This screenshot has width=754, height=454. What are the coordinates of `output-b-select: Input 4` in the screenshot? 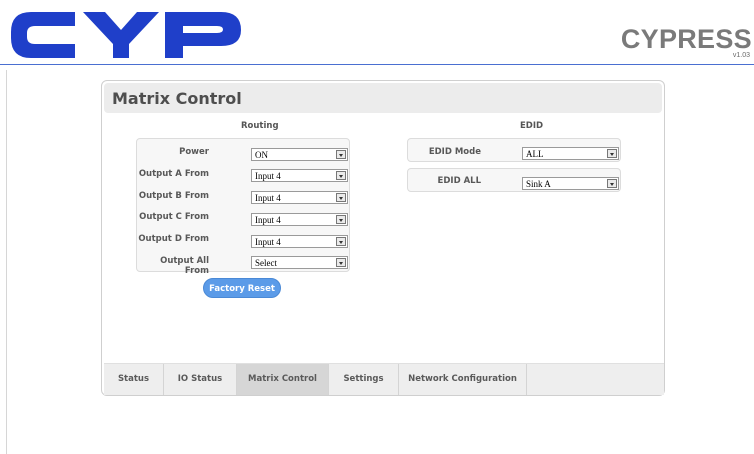 It's located at (299, 197).